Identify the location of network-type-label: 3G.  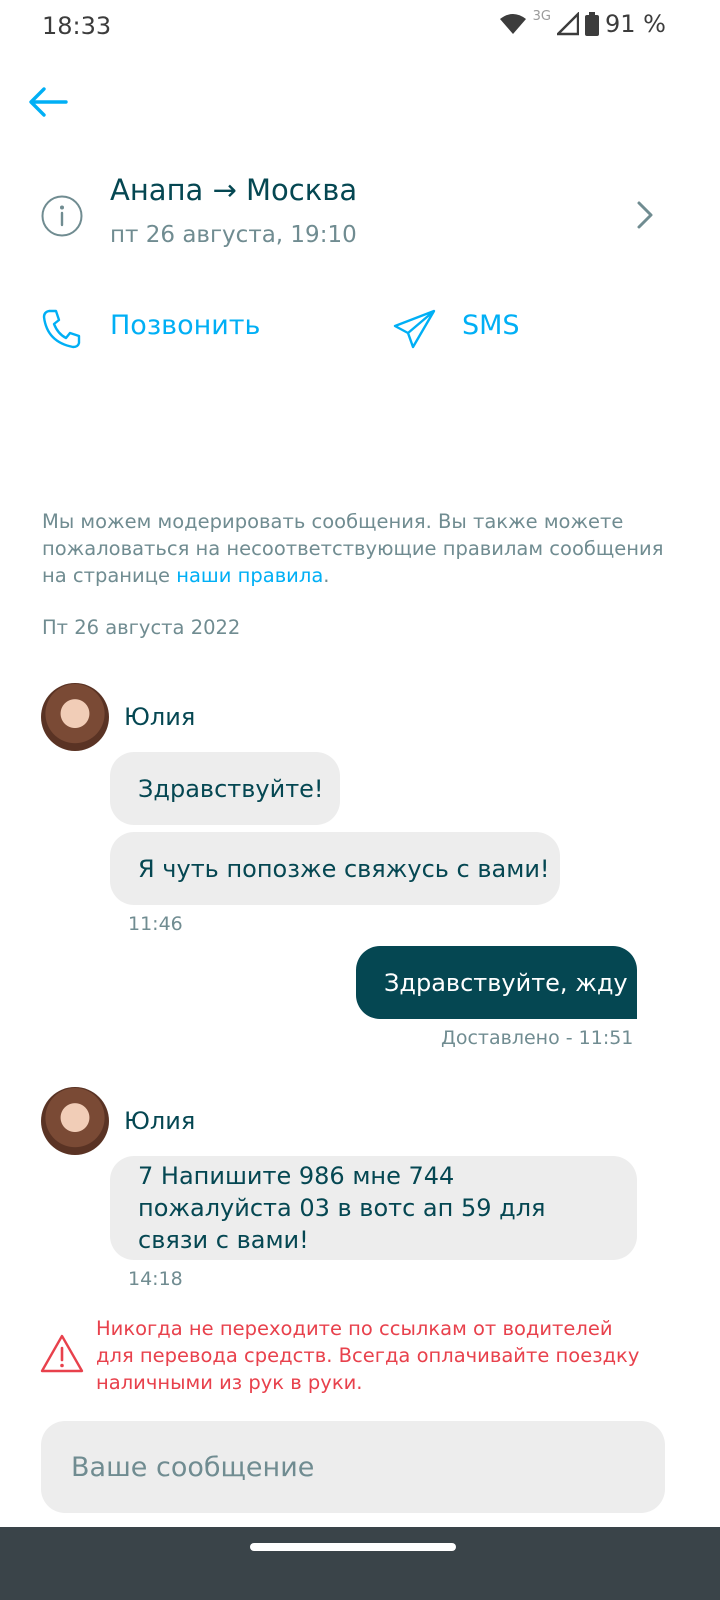
(542, 16).